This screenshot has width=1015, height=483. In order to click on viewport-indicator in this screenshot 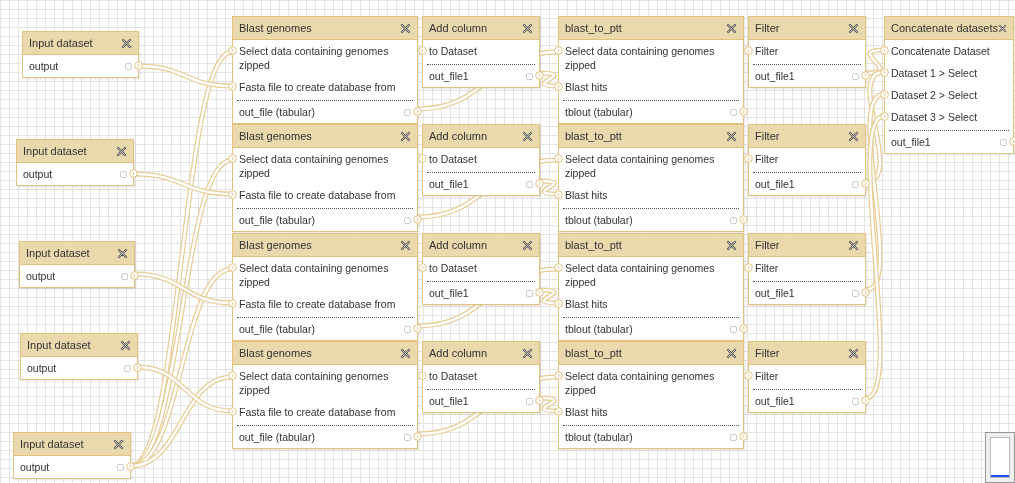, I will do `click(1000, 476)`.